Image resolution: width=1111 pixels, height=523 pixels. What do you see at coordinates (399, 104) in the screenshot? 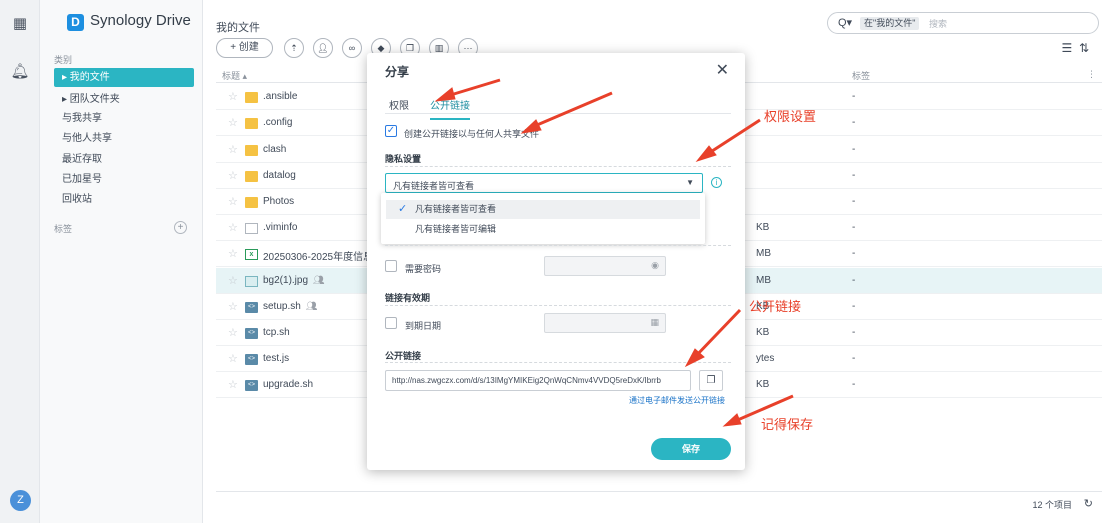
I see `tab-permission: 权限` at bounding box center [399, 104].